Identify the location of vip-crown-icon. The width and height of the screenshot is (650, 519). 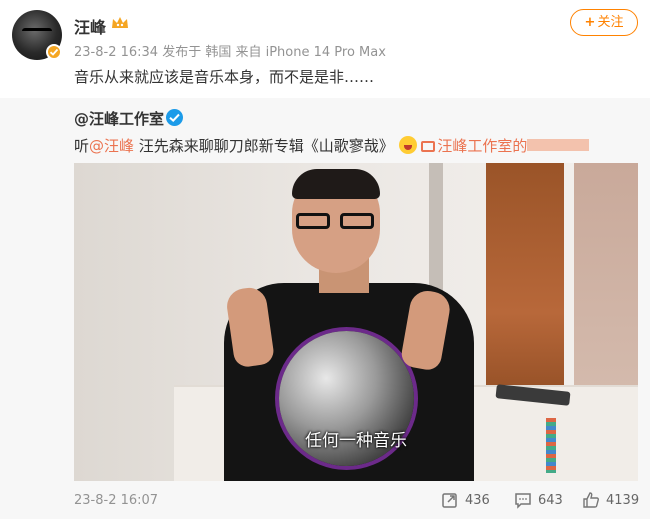
(120, 22).